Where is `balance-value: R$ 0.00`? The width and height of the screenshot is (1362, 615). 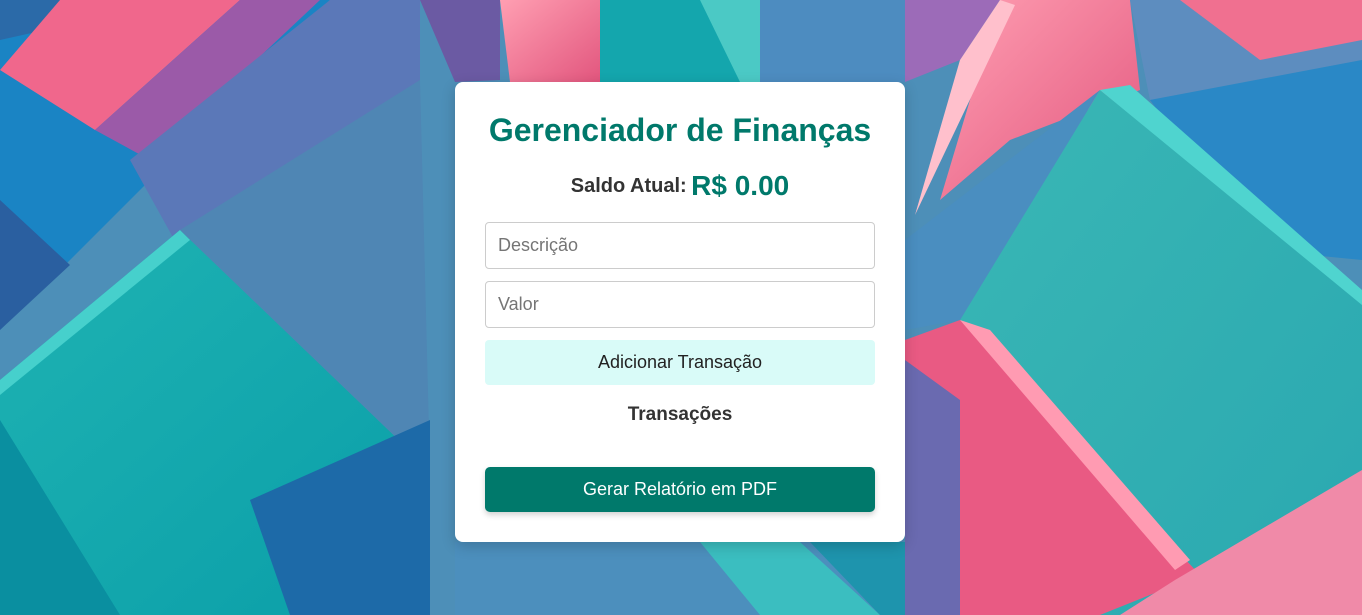 balance-value: R$ 0.00 is located at coordinates (740, 185).